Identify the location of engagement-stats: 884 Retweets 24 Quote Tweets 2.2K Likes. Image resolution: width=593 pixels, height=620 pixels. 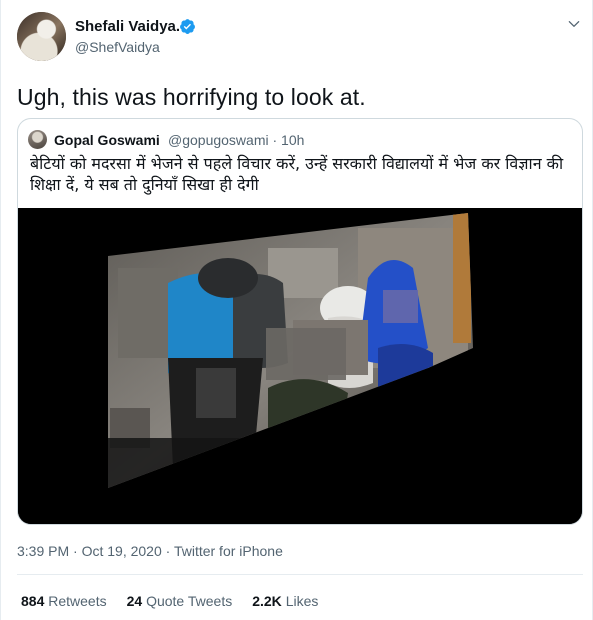
(169, 601).